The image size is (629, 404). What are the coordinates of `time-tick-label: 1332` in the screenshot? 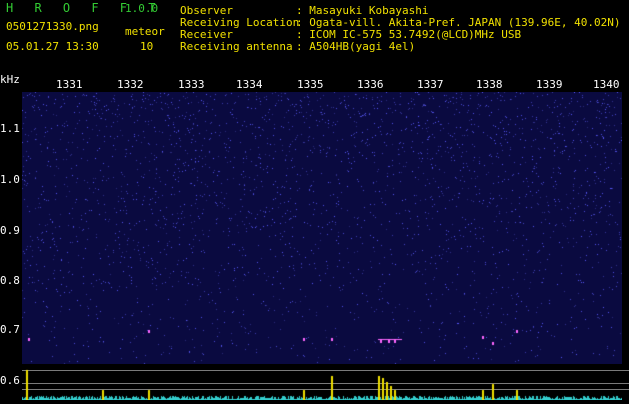 It's located at (130, 84).